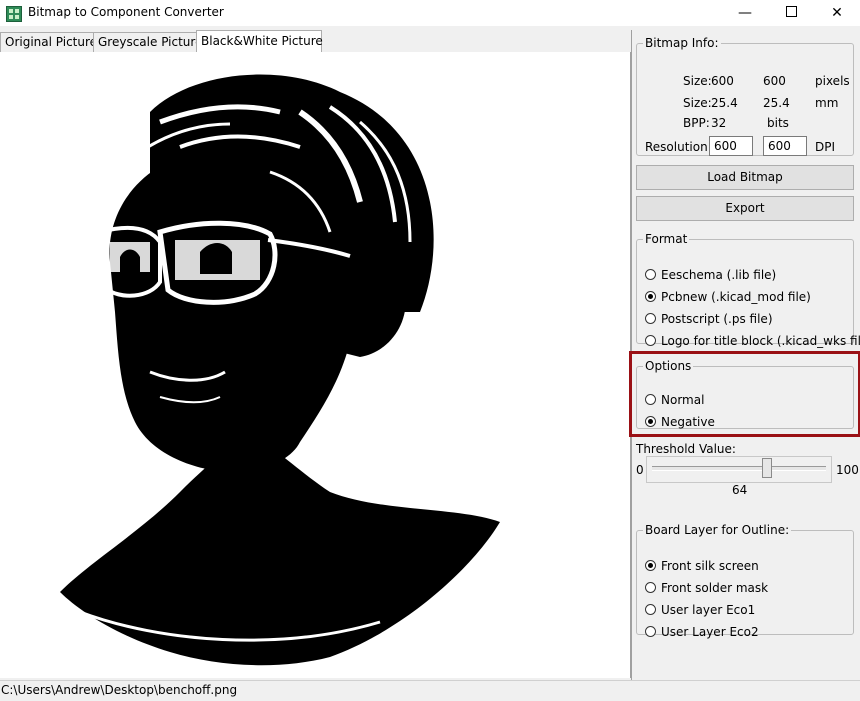 The height and width of the screenshot is (701, 860). I want to click on title-bar: Bitmap to Component Converter — ✕, so click(430, 13).